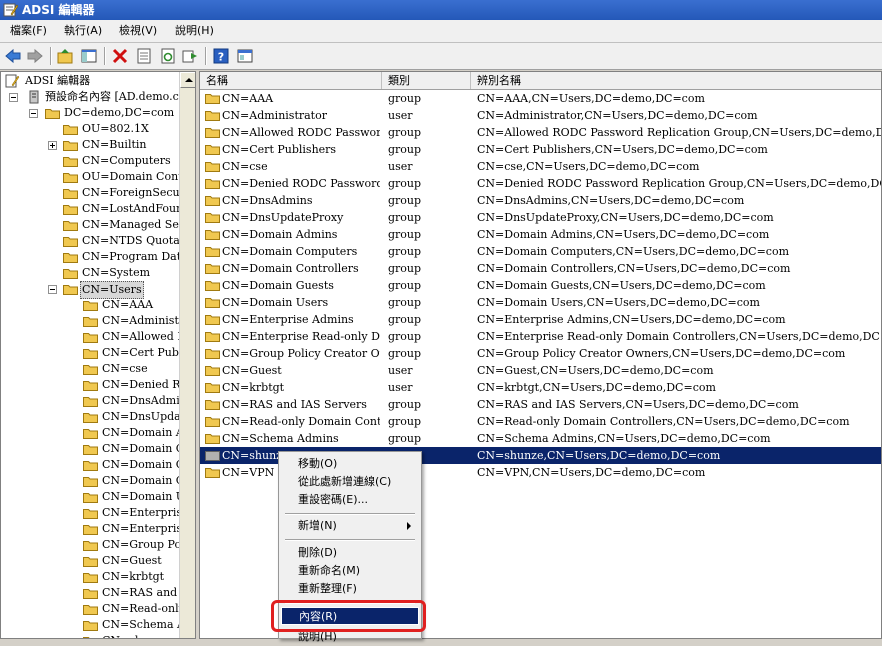  What do you see at coordinates (138, 433) in the screenshot?
I see `tree-item: CN=Domain Ad` at bounding box center [138, 433].